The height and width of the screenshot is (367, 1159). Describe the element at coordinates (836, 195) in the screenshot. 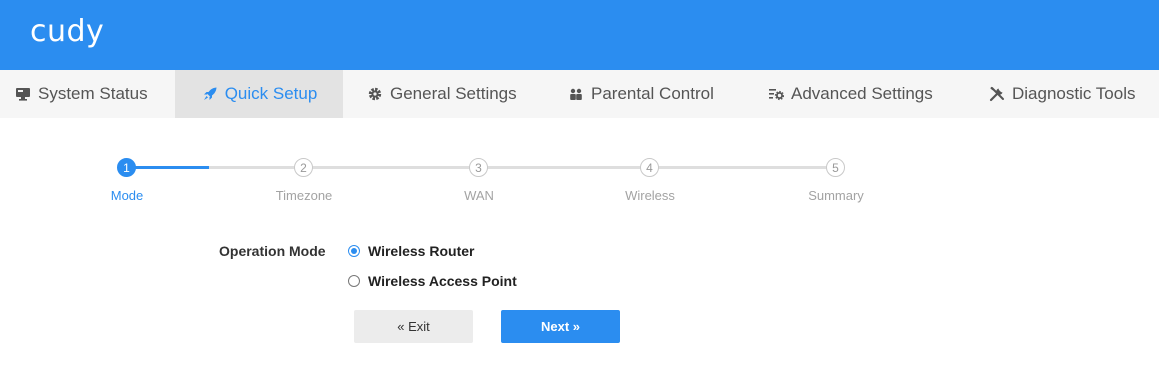

I see `step-label-summary: Summary` at that location.